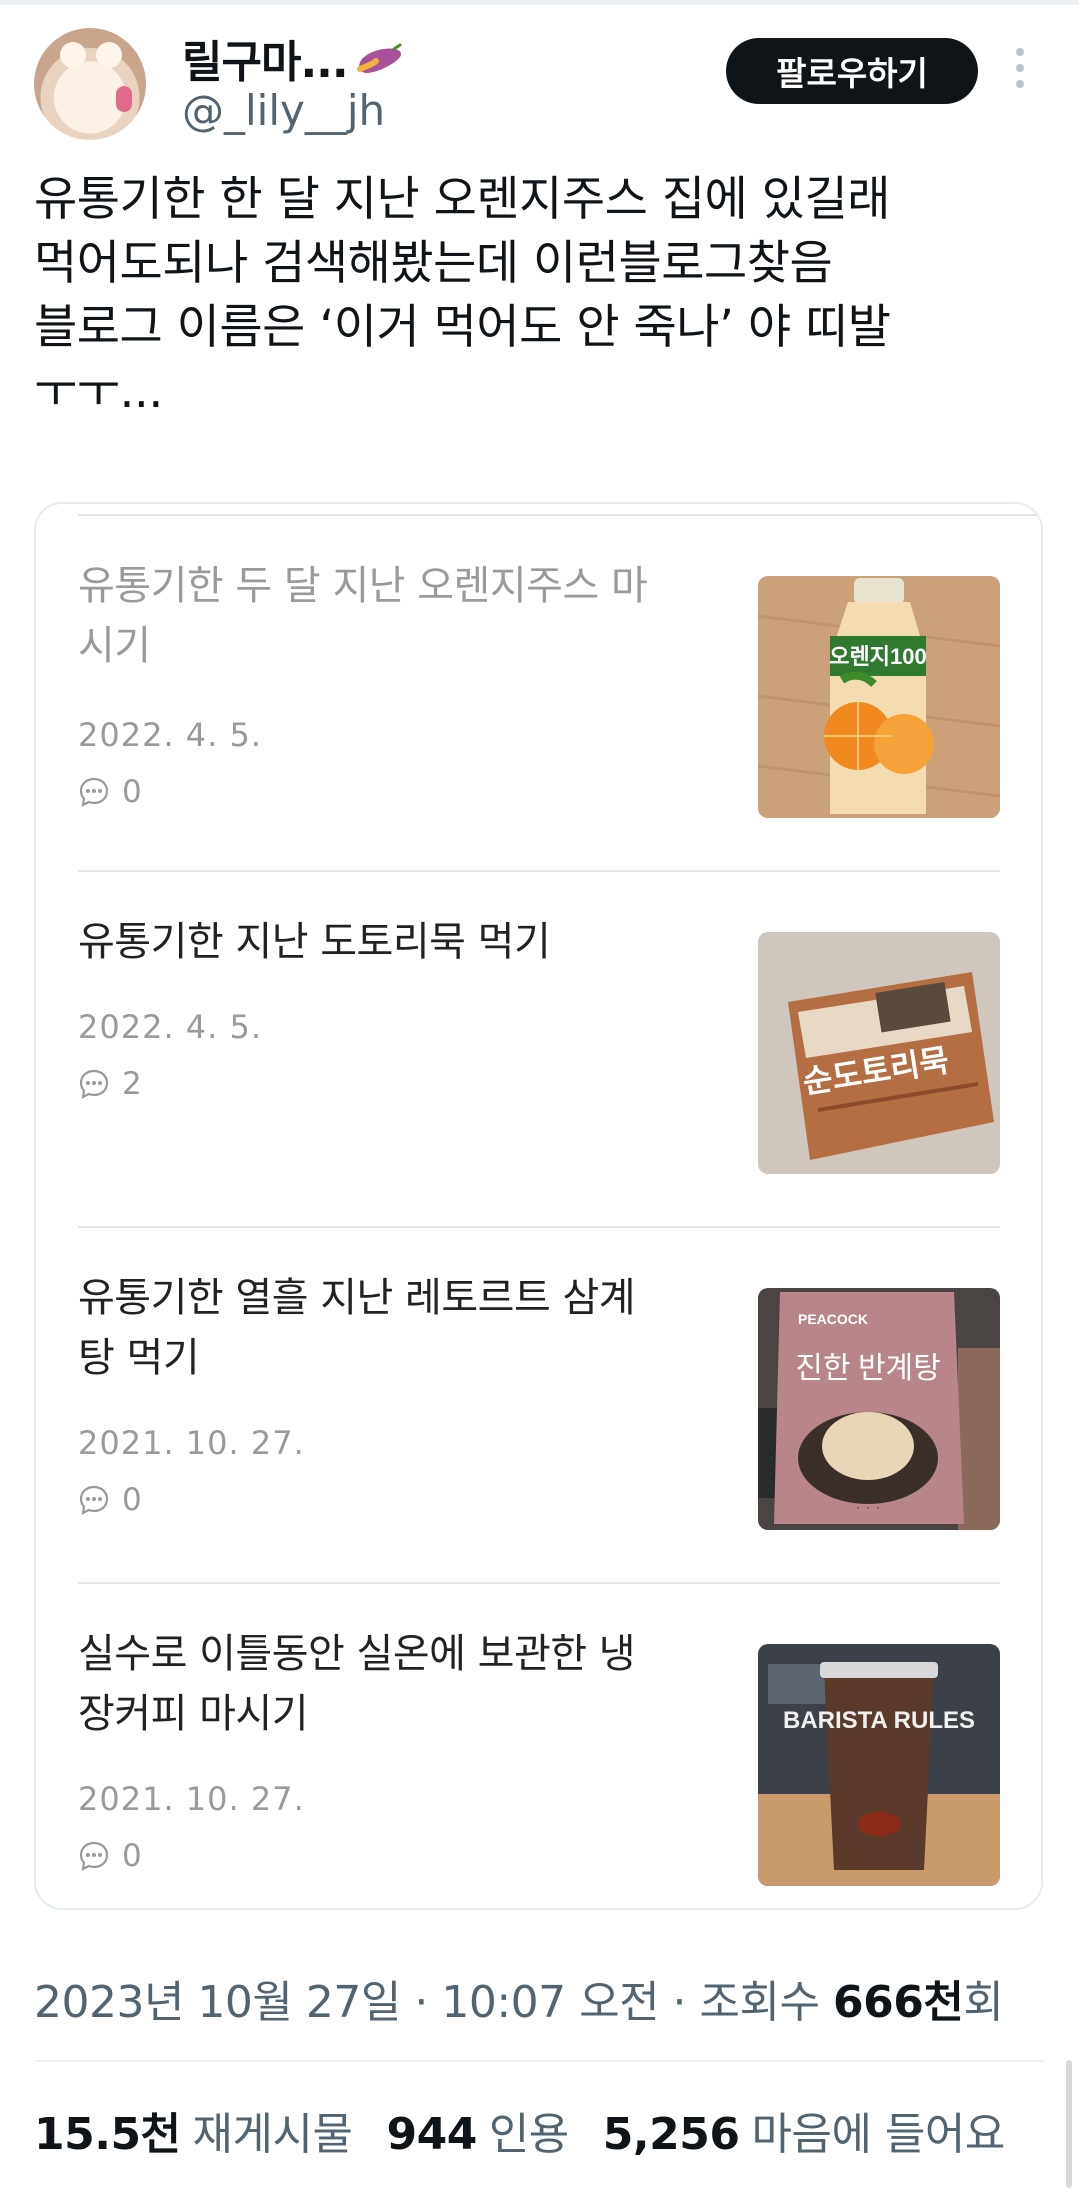 This screenshot has height=2188, width=1079. What do you see at coordinates (427, 2002) in the screenshot?
I see `timestamp-text: 2023년 10월 27일 · 10:07 오전 · 조회수` at bounding box center [427, 2002].